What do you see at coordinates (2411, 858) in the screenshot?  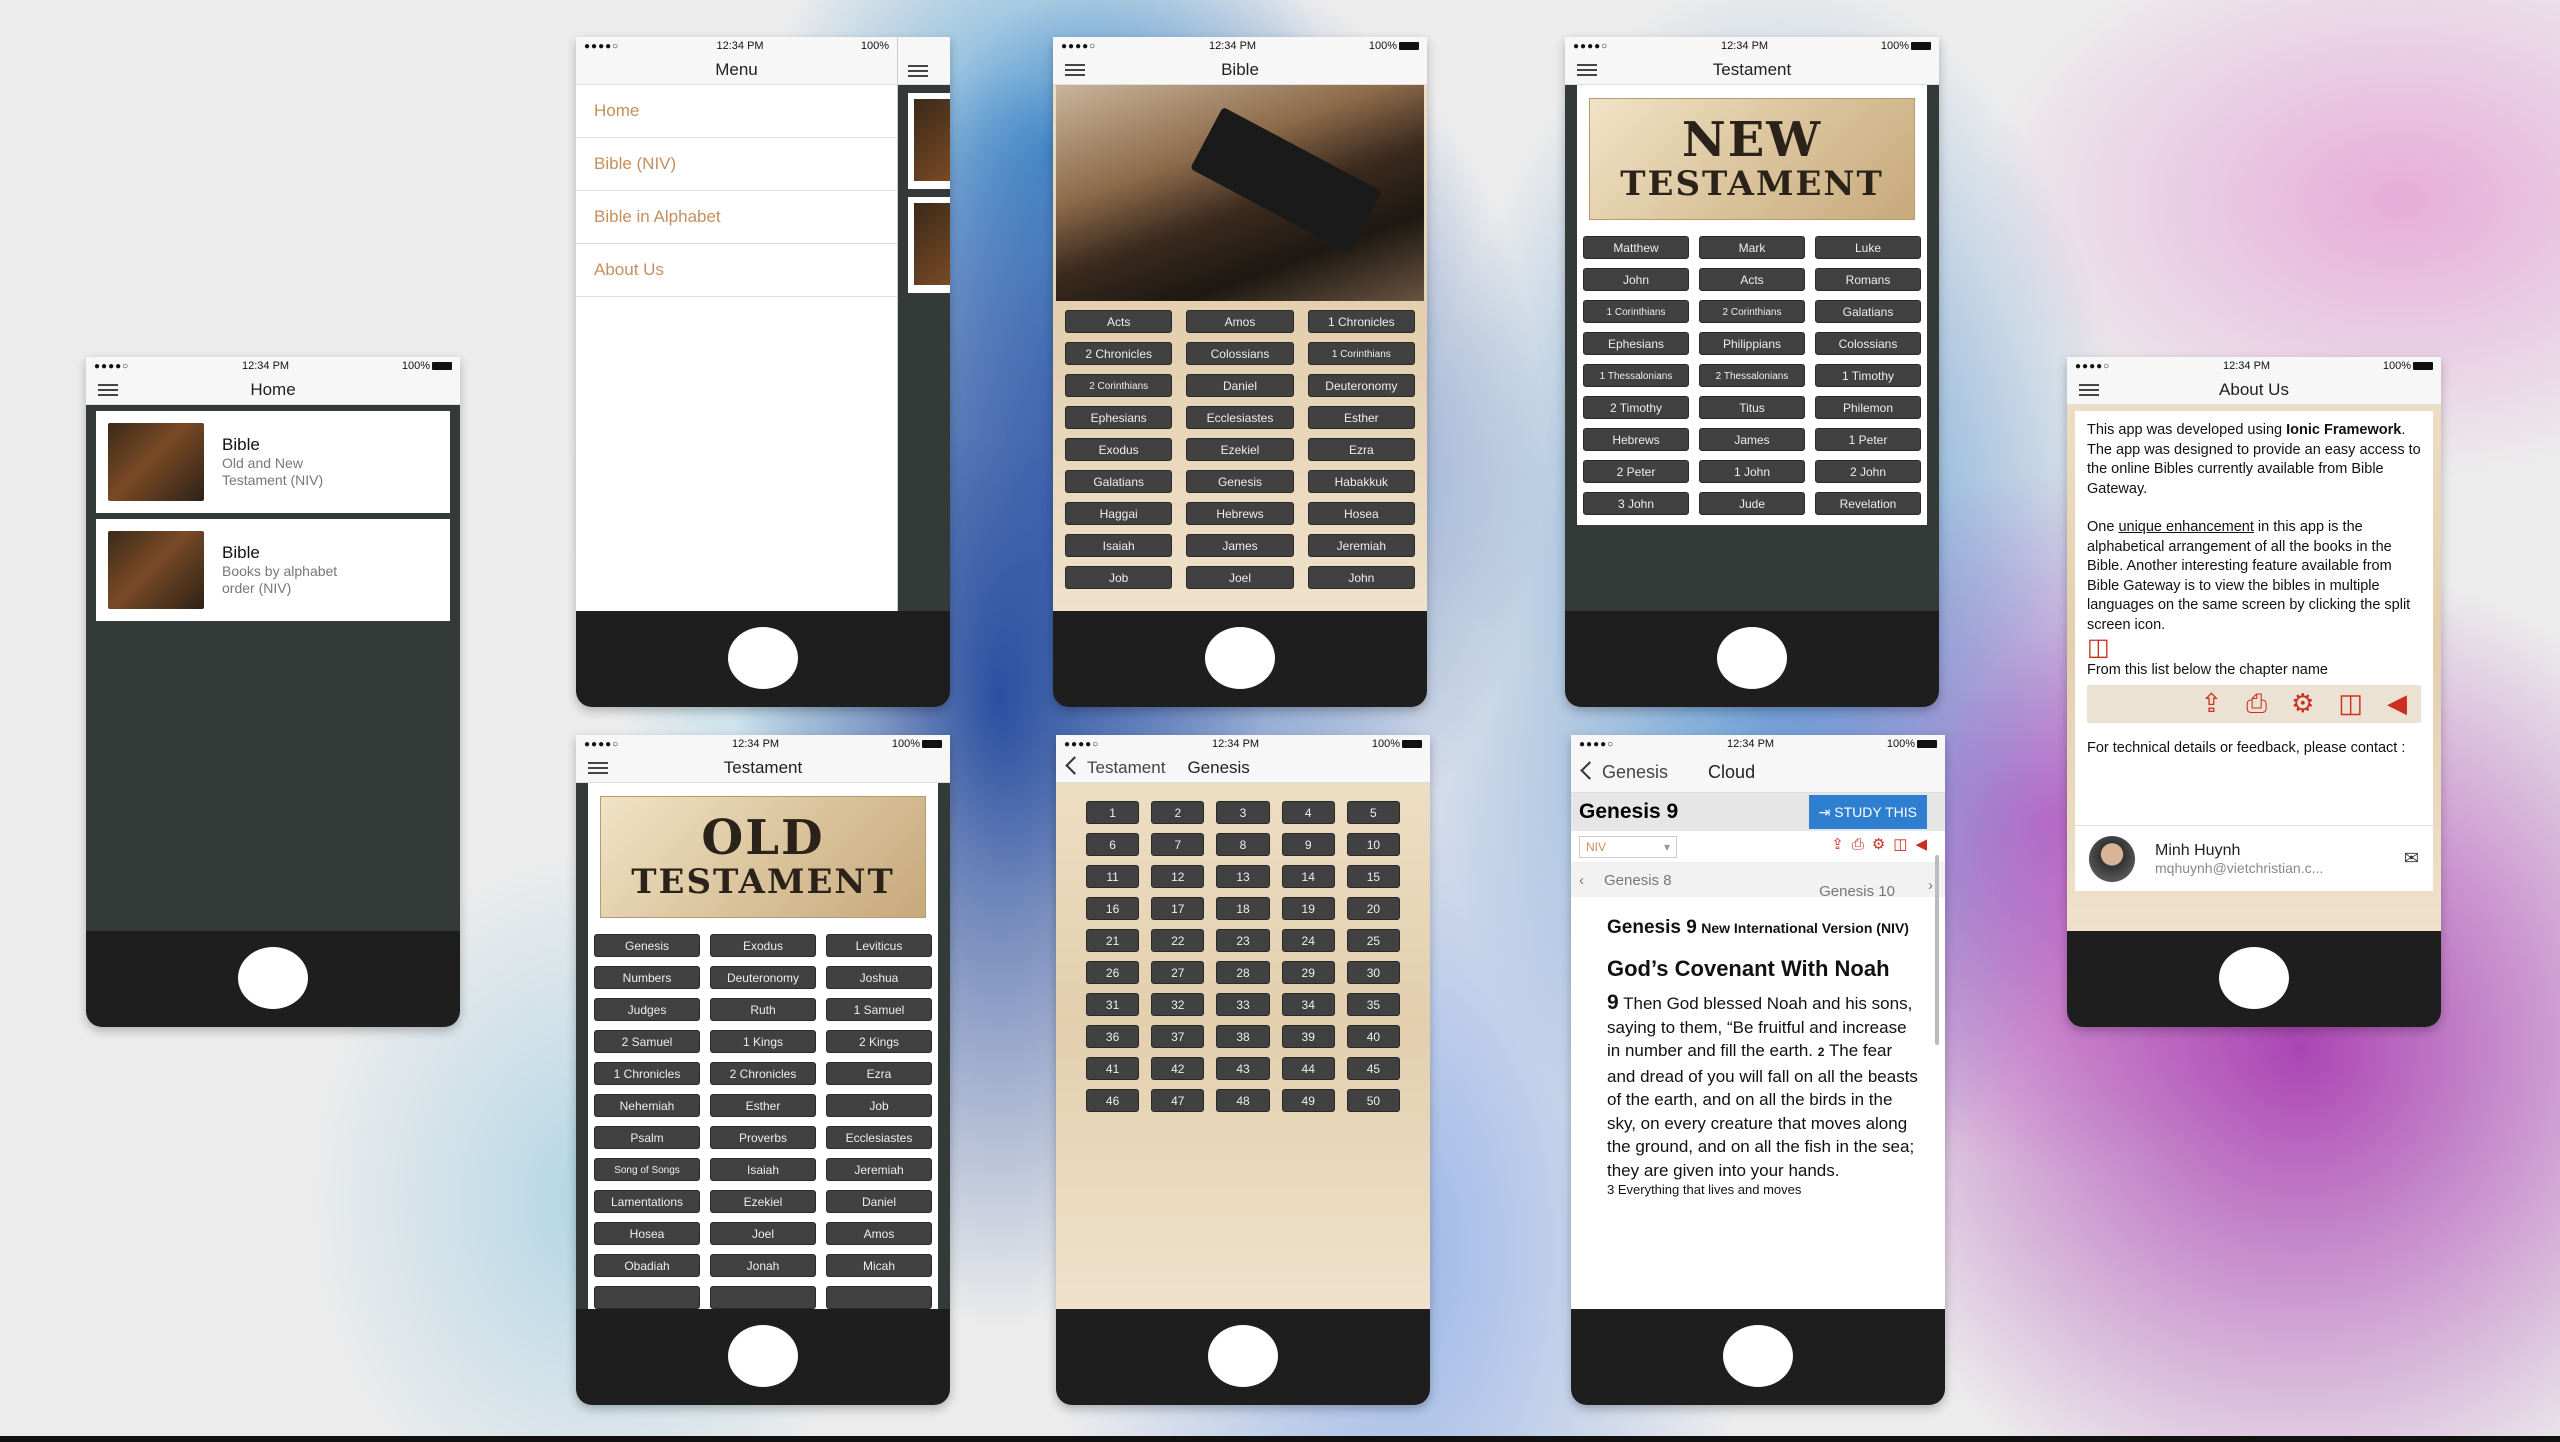 I see `mail-icon: ✉` at bounding box center [2411, 858].